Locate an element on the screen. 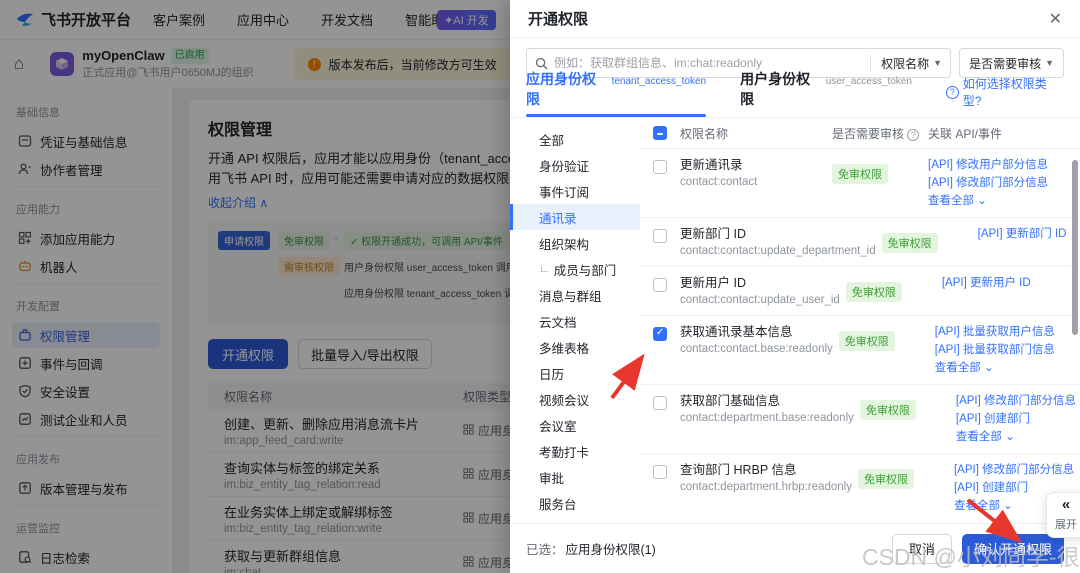  category-item-消息与群组: 消息与群组 is located at coordinates (575, 295).